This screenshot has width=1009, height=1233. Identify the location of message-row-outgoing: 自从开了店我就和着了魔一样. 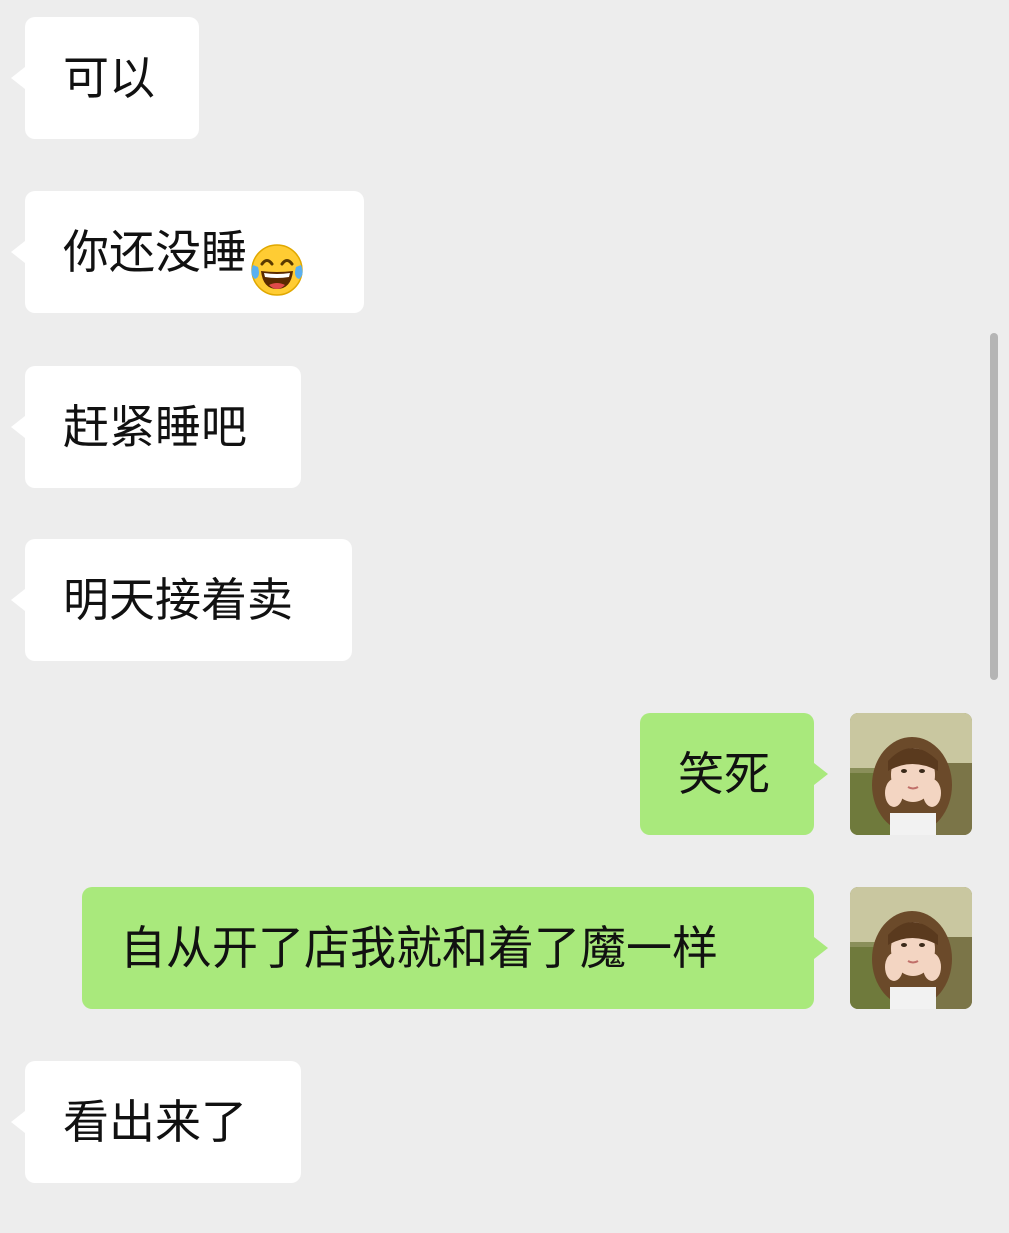
(504, 948).